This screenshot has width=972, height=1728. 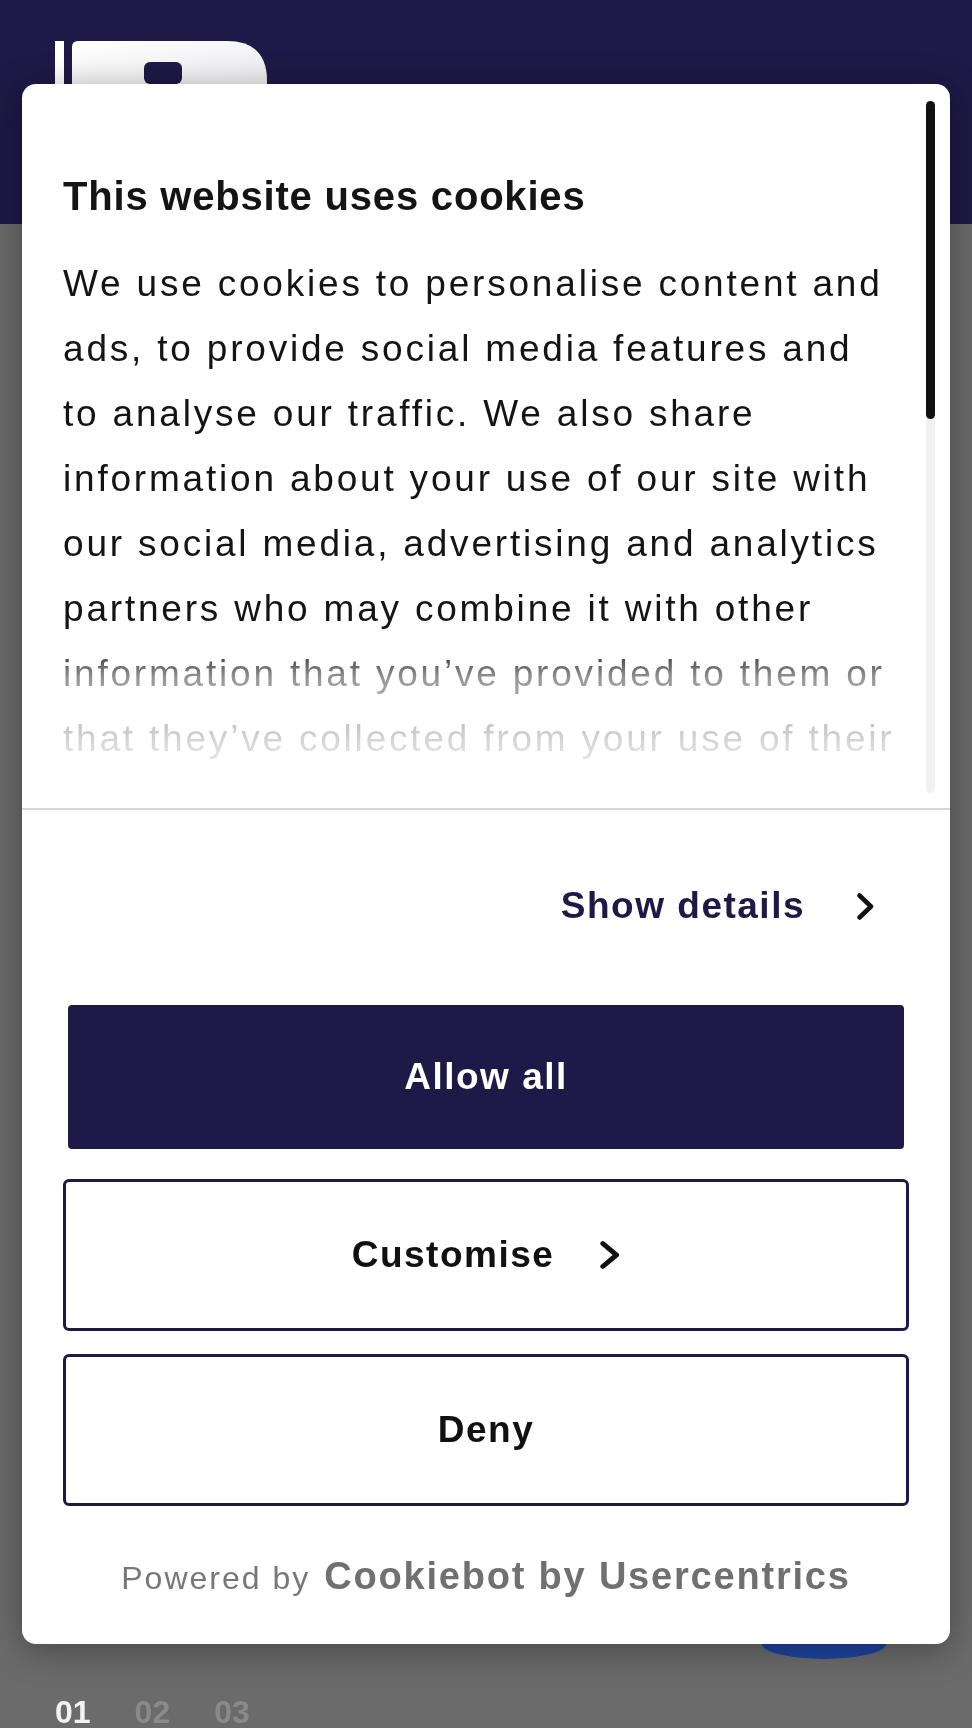 What do you see at coordinates (587, 1576) in the screenshot?
I see `brand-link: Cookiebot by Usercentrics` at bounding box center [587, 1576].